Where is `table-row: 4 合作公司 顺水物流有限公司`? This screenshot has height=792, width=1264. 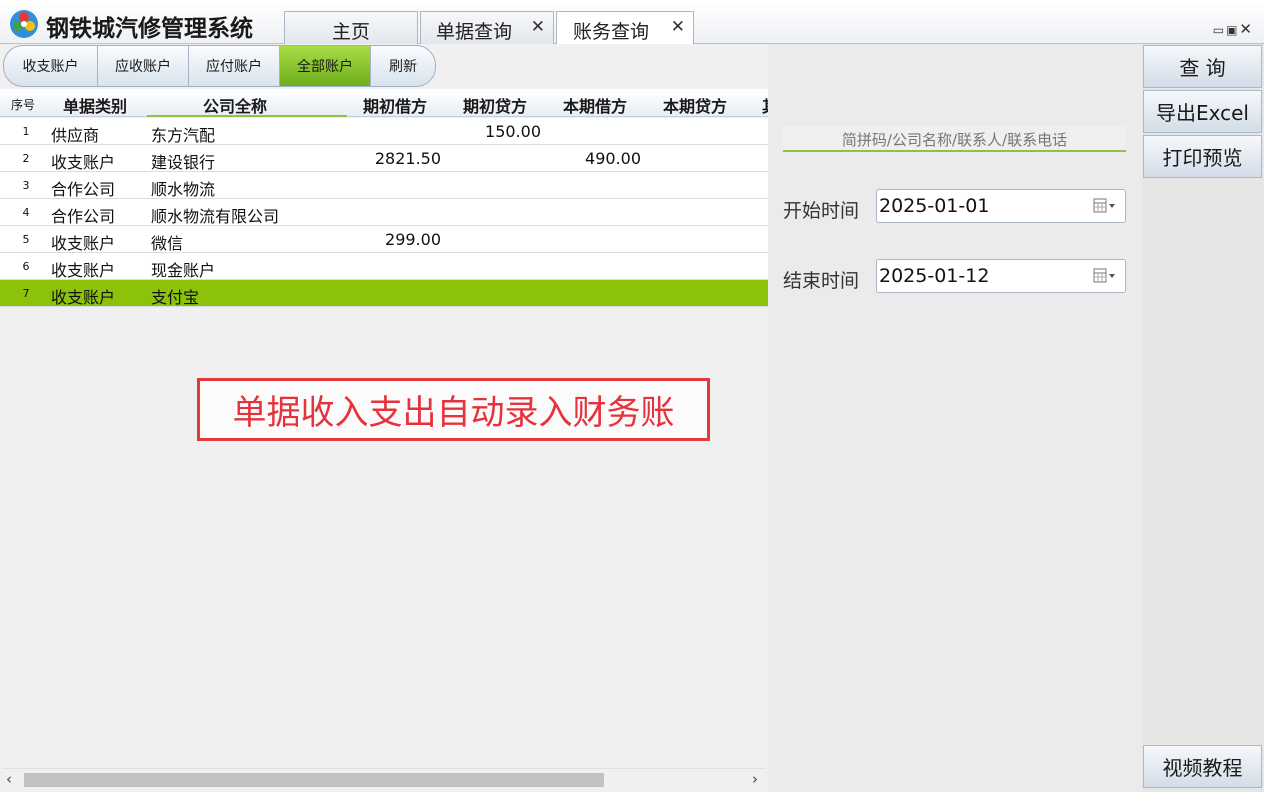 table-row: 4 合作公司 顺水物流有限公司 is located at coordinates (384, 212).